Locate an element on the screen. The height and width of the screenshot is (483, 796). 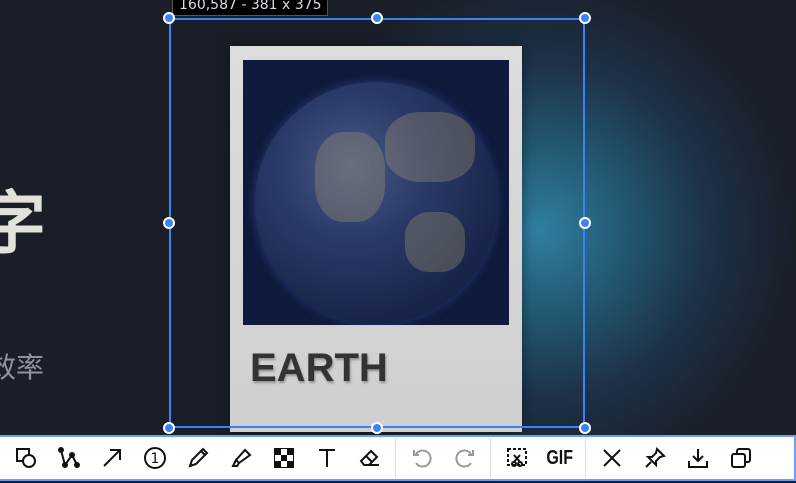
selection-size-readout: 160,587 - 381 x 375 is located at coordinates (250, 8).